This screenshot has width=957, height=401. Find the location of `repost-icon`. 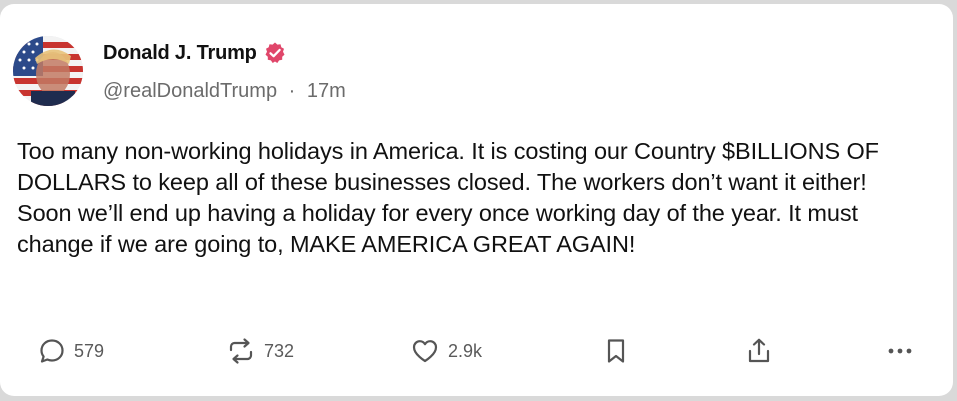

repost-icon is located at coordinates (241, 351).